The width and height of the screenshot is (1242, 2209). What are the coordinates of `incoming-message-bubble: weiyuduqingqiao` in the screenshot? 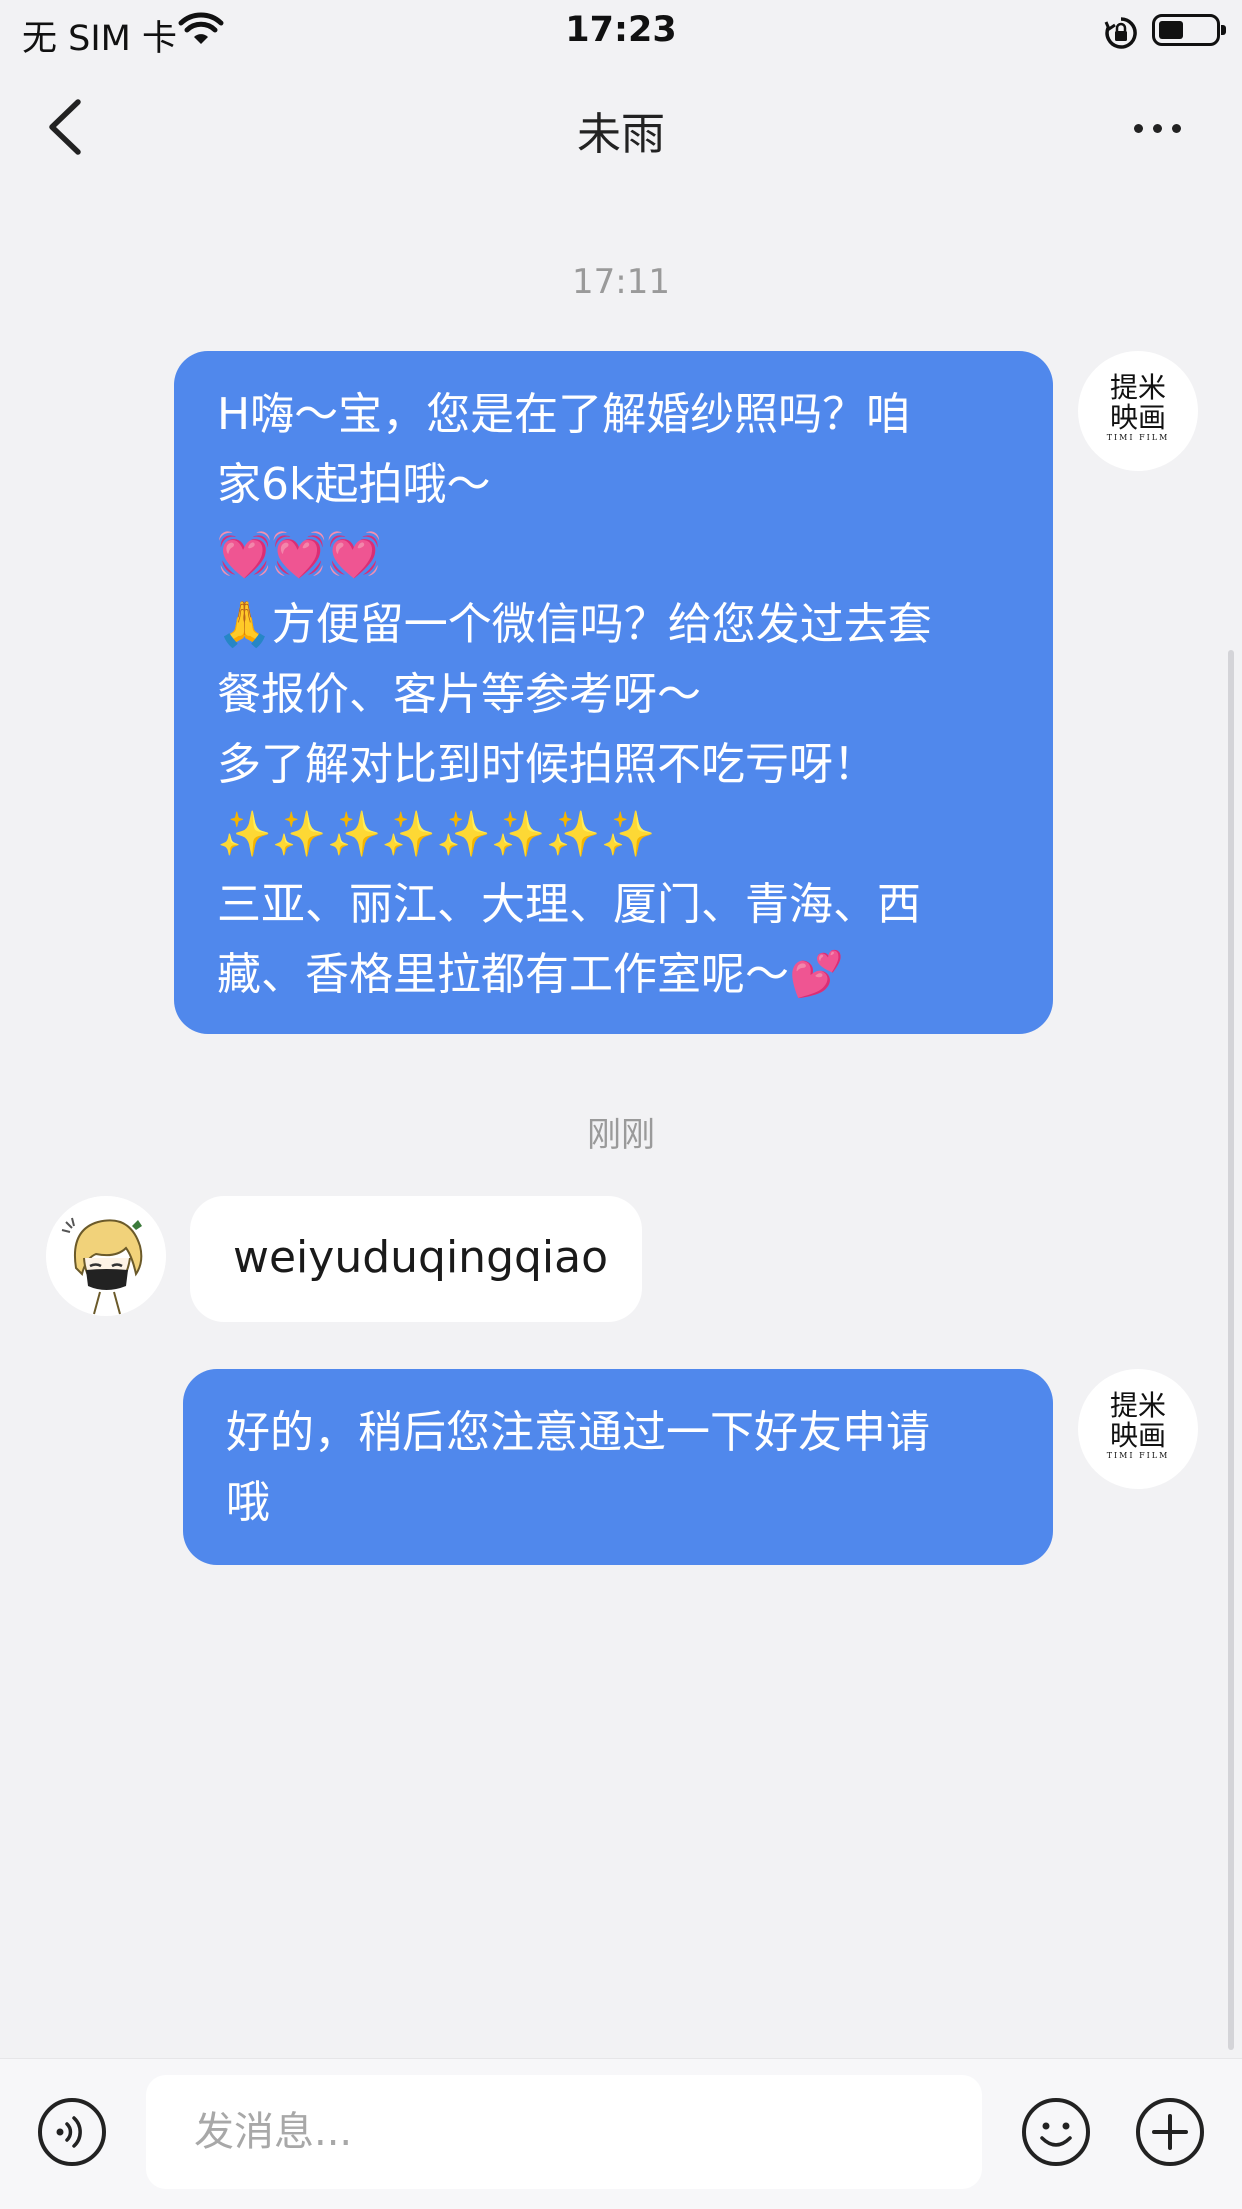 It's located at (416, 1259).